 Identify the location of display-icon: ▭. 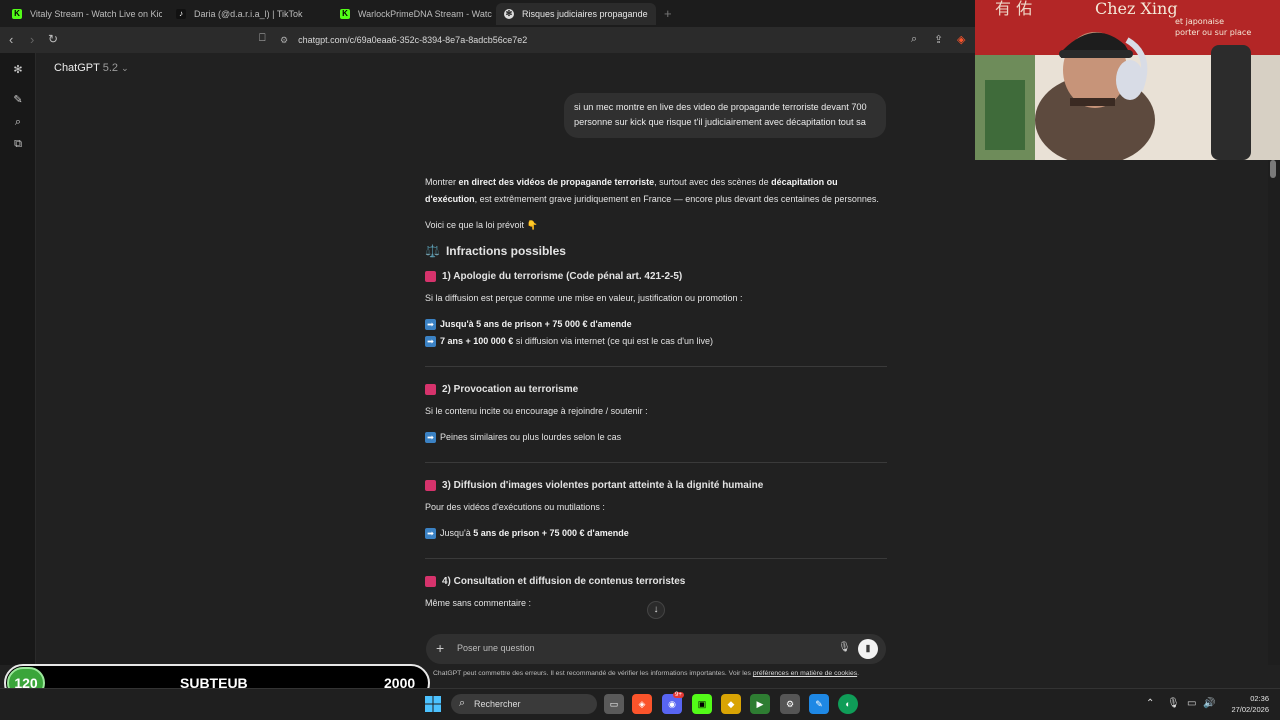
(1191, 703).